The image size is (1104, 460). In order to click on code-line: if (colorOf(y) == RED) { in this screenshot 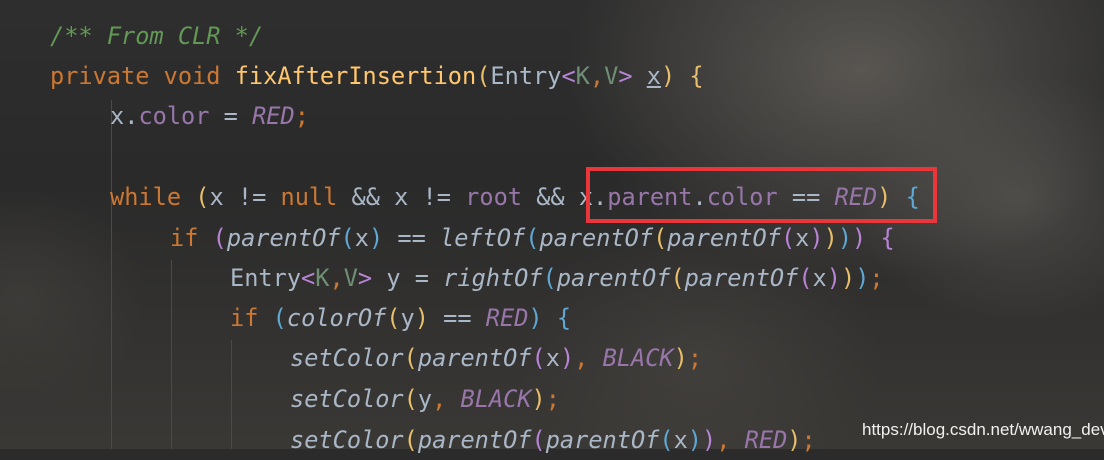, I will do `click(400, 318)`.